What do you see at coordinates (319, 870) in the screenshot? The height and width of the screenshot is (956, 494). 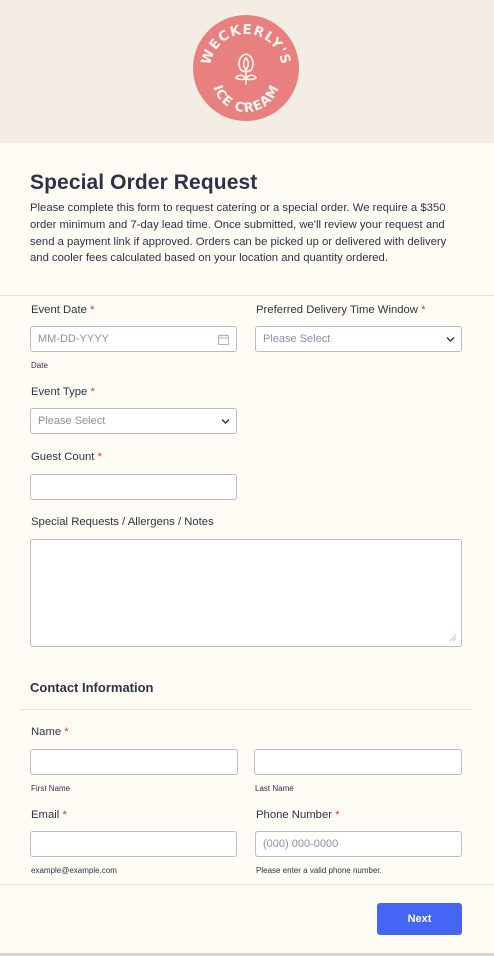 I see `phone-sublabel: Please enter a valid phone number.` at bounding box center [319, 870].